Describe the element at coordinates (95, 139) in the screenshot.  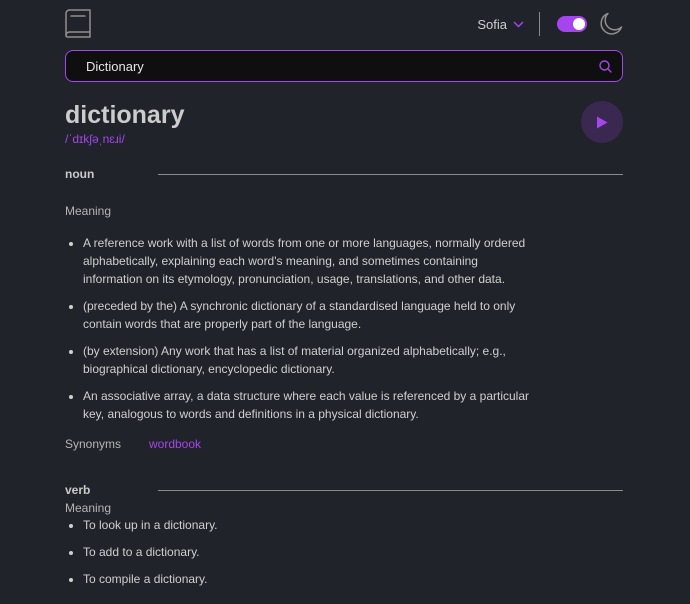
I see `word-phonetic: /ˈdɪkʃəˌnɛɹi/` at that location.